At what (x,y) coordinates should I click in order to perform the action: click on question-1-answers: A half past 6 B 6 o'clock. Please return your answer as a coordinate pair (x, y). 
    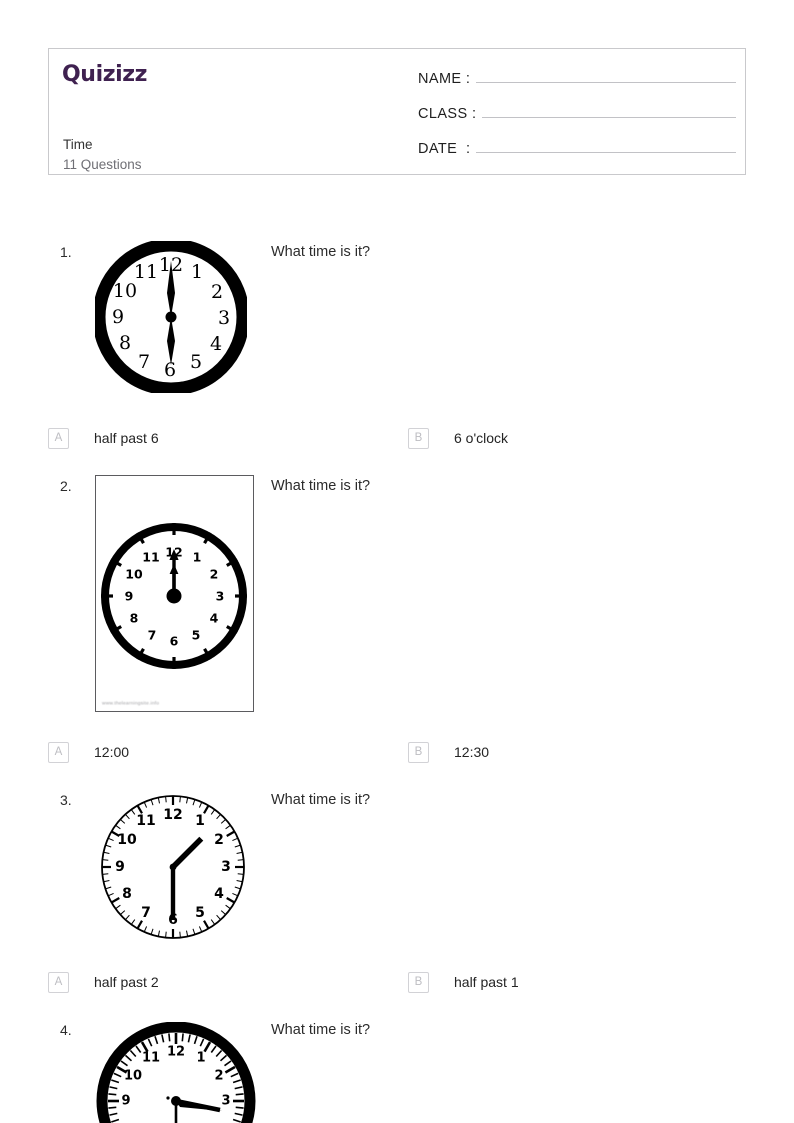
    Looking at the image, I should click on (397, 438).